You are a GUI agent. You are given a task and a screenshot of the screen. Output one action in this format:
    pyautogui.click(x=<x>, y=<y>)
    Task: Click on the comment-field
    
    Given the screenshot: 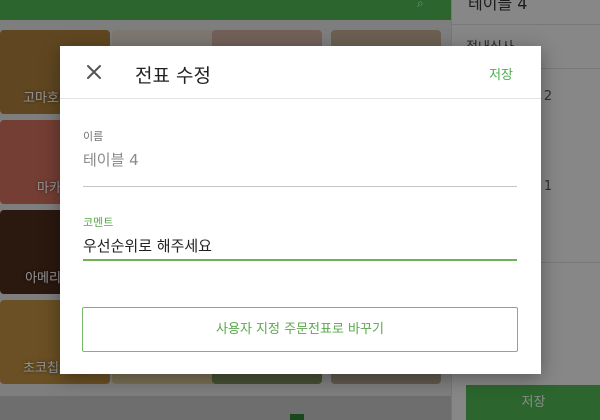 What is the action you would take?
    pyautogui.click(x=300, y=245)
    